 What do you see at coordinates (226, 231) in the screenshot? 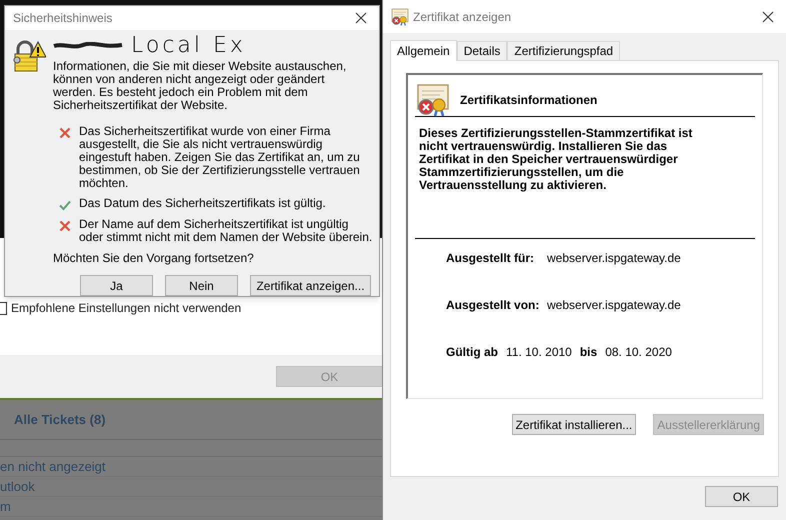
I see `check-message: Der Name auf dem Sicherheitszertifikat ist ungültig oder stimmt nicht mit dem Namen der Website überein.` at bounding box center [226, 231].